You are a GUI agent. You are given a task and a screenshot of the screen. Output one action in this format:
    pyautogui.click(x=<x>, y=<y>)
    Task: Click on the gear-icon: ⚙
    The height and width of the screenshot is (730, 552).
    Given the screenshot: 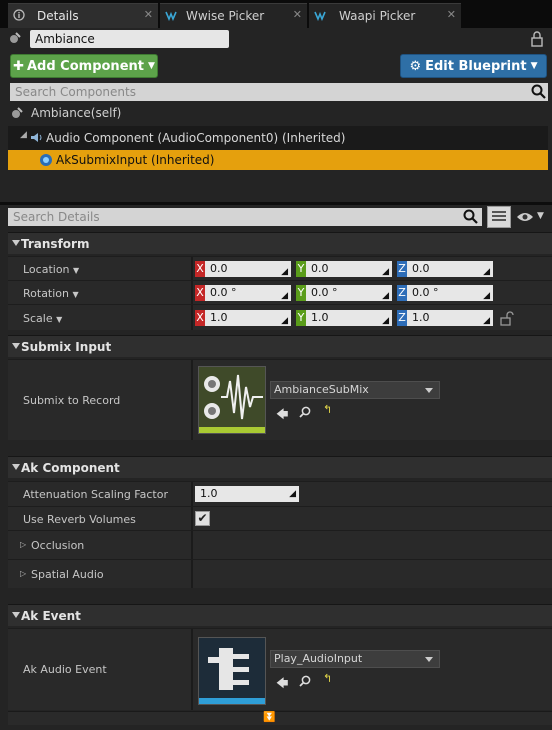 What is the action you would take?
    pyautogui.click(x=415, y=66)
    